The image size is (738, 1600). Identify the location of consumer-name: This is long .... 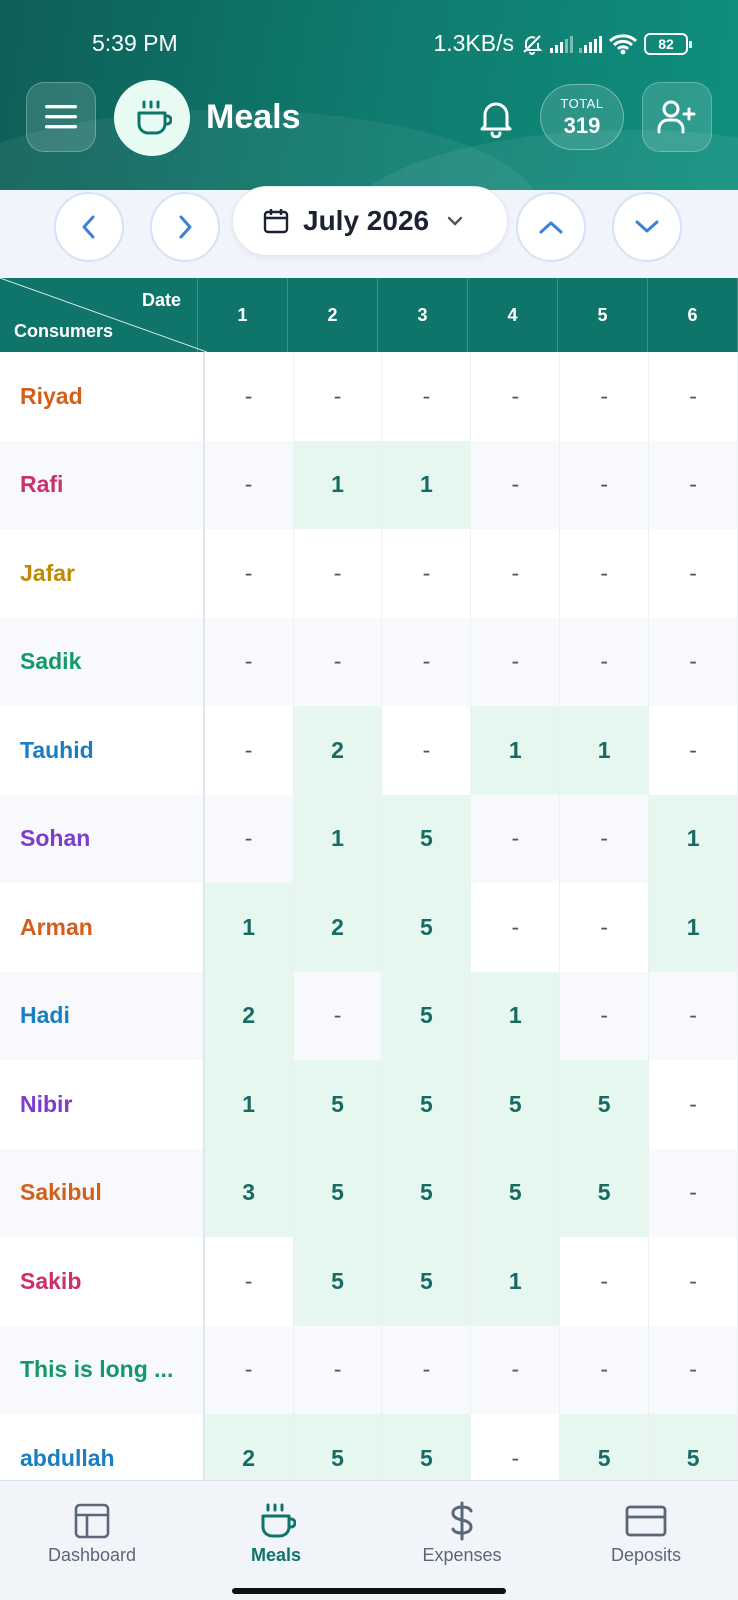
(102, 1369).